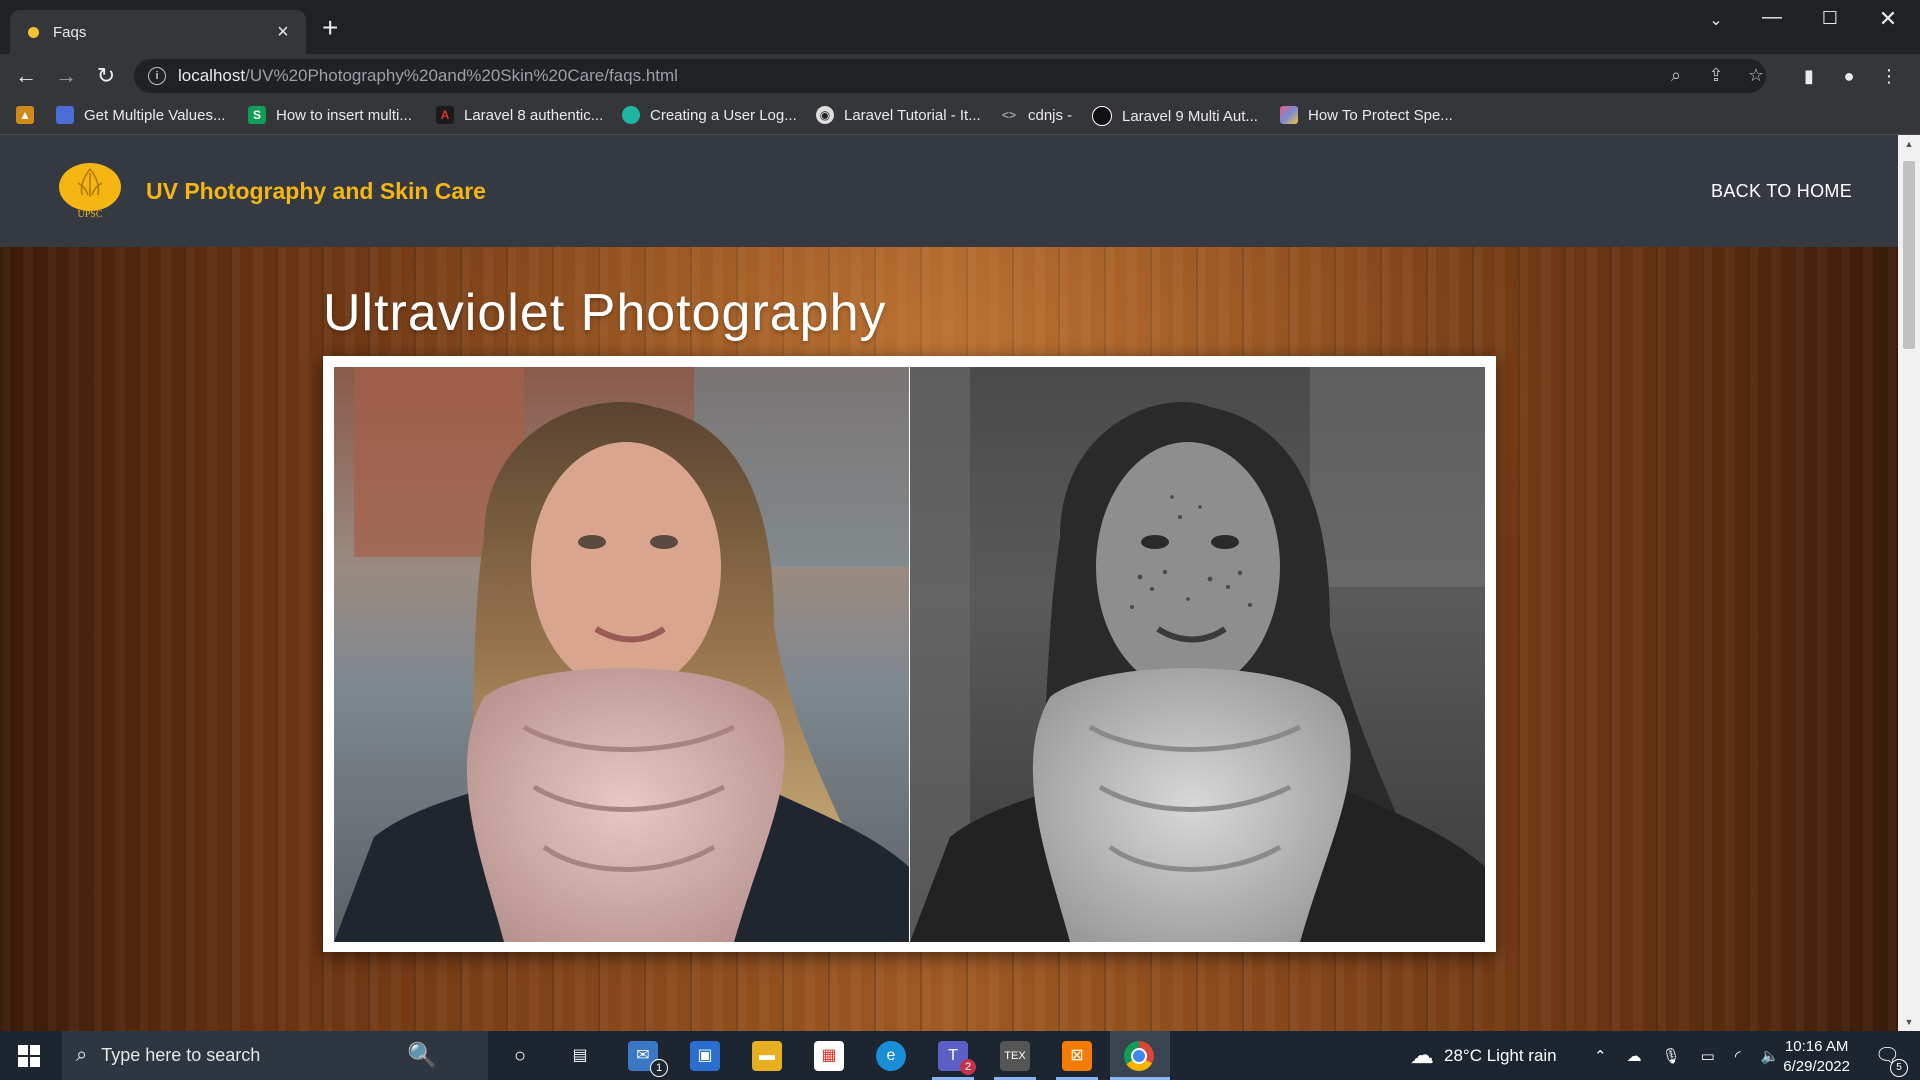 This screenshot has width=1920, height=1080. Describe the element at coordinates (33, 32) in the screenshot. I see `tab-loading-icon` at that location.